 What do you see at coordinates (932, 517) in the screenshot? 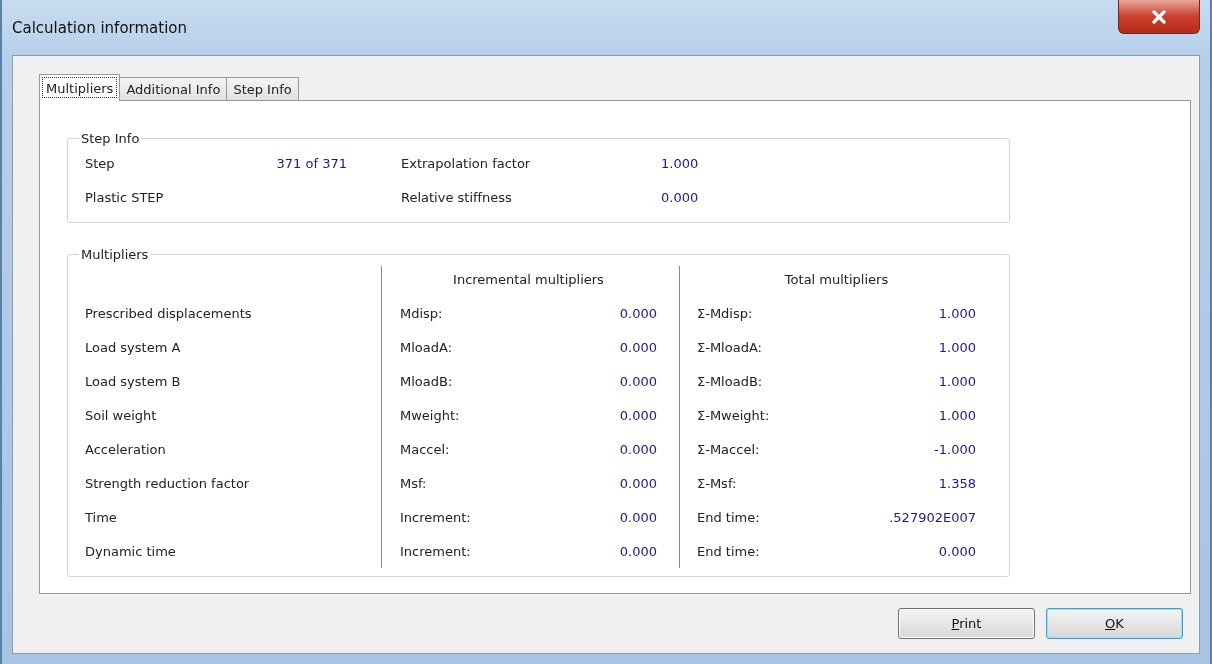
I see `multiplier-value: .527902E007` at bounding box center [932, 517].